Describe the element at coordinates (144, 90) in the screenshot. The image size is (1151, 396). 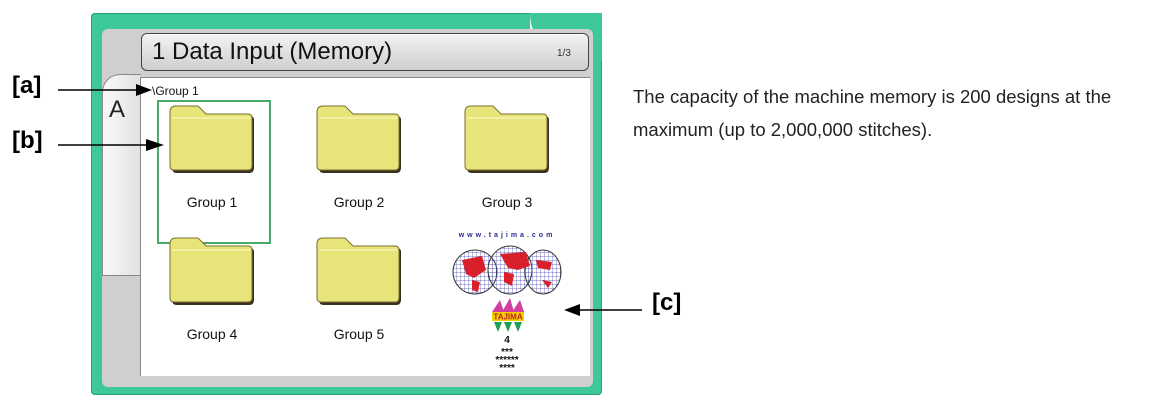
I see `arrow-a-head` at that location.